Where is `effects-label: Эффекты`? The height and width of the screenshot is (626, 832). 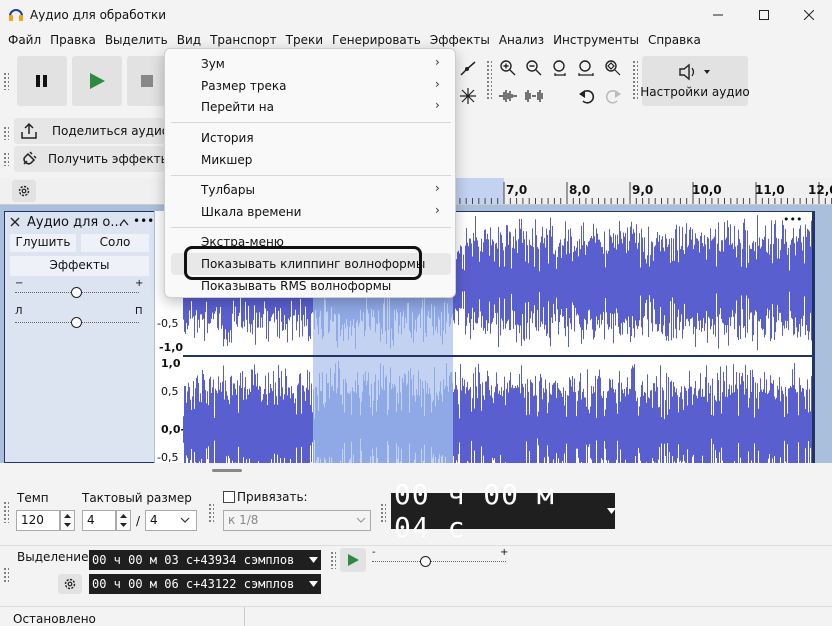
effects-label: Эффекты is located at coordinates (79, 265).